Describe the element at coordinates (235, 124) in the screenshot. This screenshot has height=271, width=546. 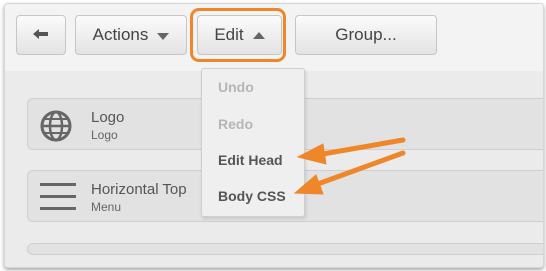
I see `menu-item-redo: Redo` at that location.